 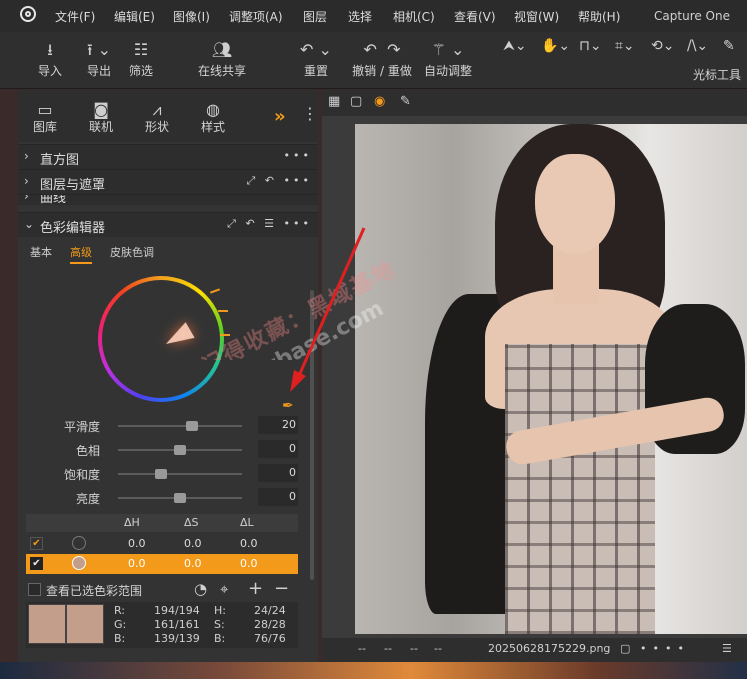 What do you see at coordinates (360, 16) in the screenshot?
I see `menu-select: 选择` at bounding box center [360, 16].